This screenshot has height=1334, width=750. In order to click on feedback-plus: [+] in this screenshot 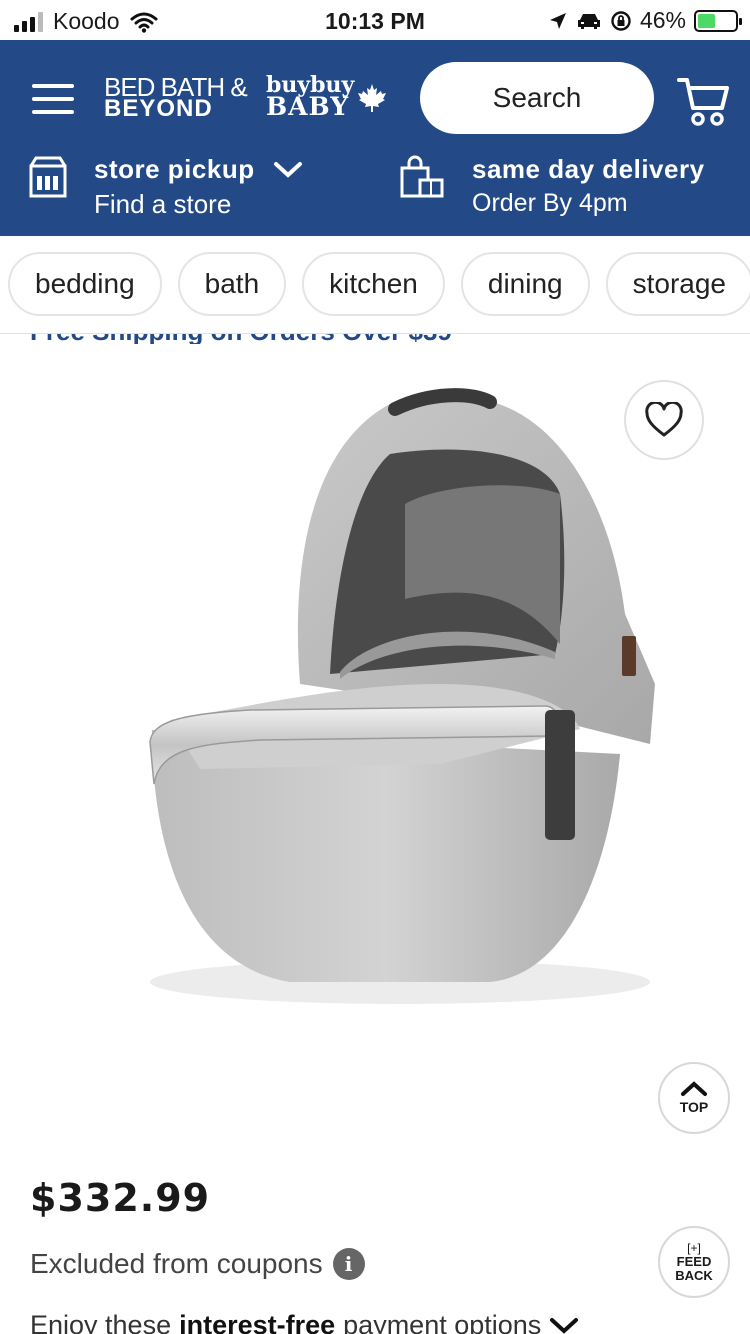, I will do `click(694, 1248)`.